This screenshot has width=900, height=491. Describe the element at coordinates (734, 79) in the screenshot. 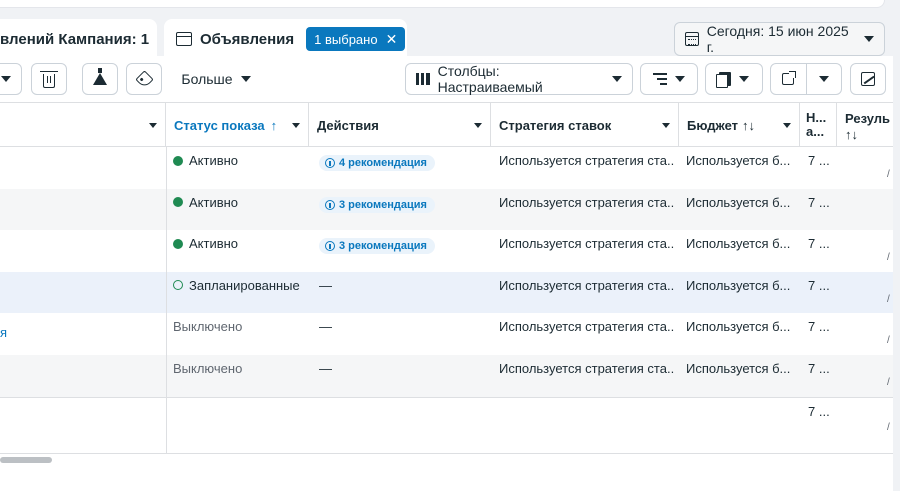

I see `reports-button` at that location.